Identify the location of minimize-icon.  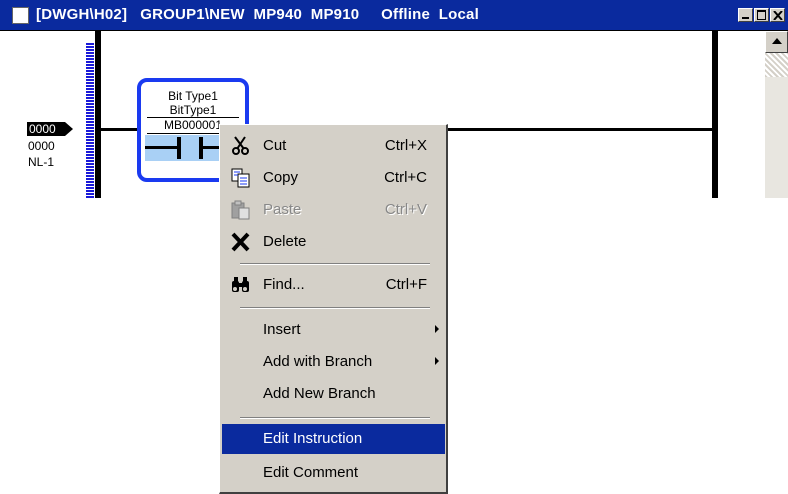
(745, 18).